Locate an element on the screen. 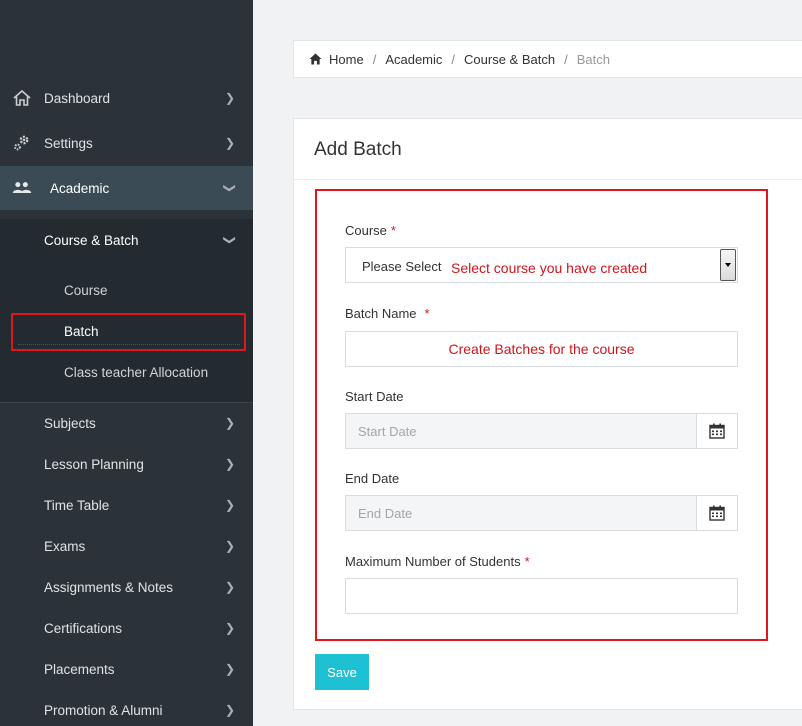 Image resolution: width=802 pixels, height=726 pixels. breadcrumb: Home / Academic / Course & Batch / Batch is located at coordinates (547, 59).